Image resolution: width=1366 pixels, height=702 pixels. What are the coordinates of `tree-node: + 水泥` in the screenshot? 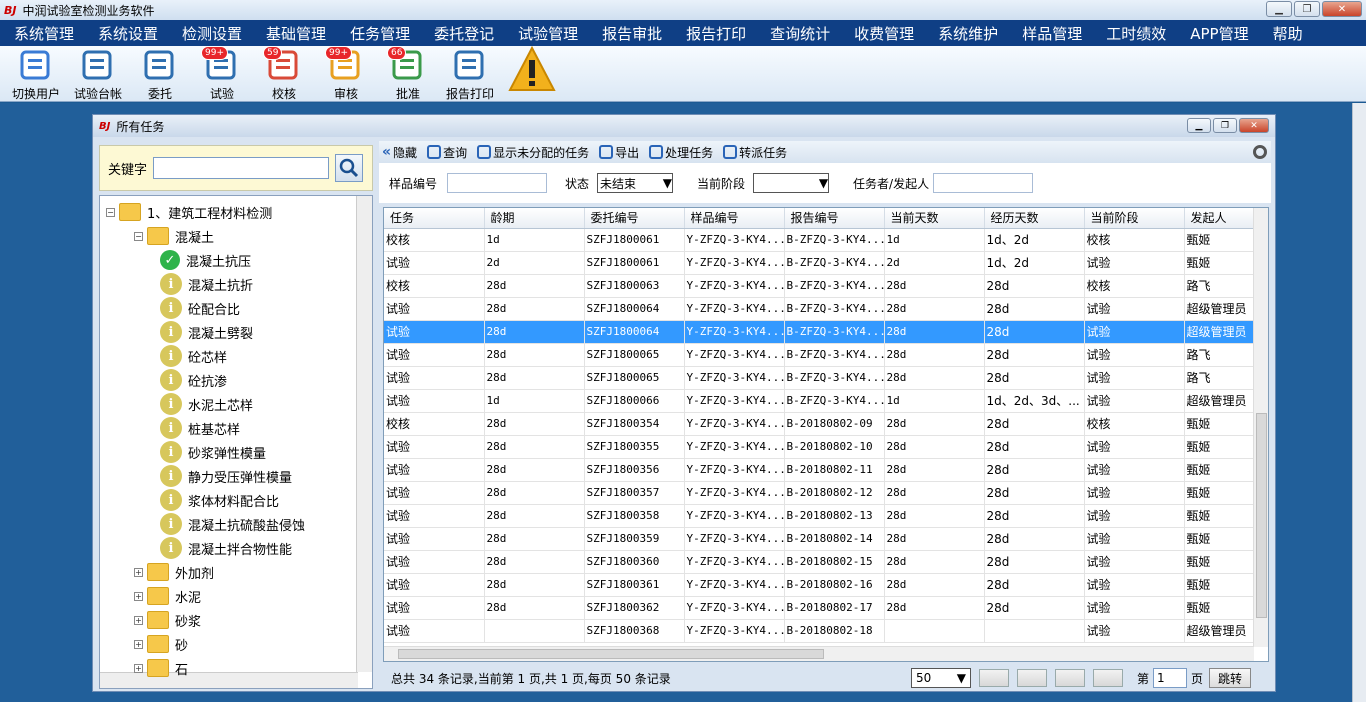 It's located at (167, 596).